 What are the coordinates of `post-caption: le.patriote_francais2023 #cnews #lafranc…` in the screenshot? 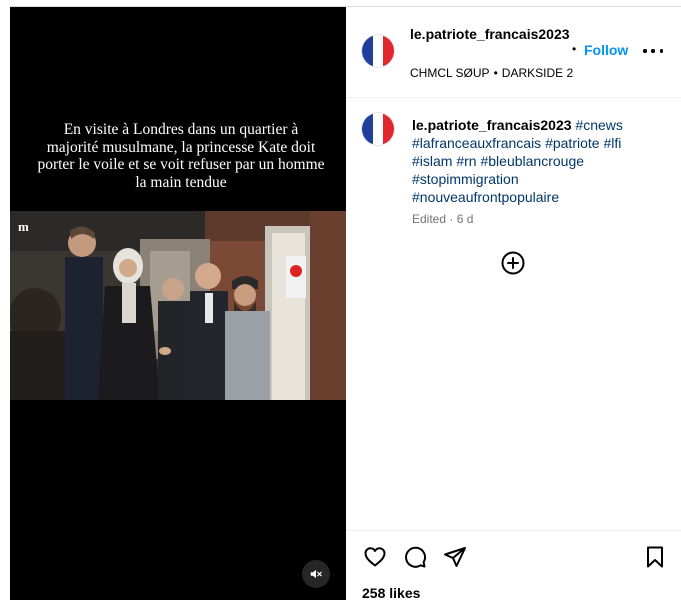 It's located at (532, 161).